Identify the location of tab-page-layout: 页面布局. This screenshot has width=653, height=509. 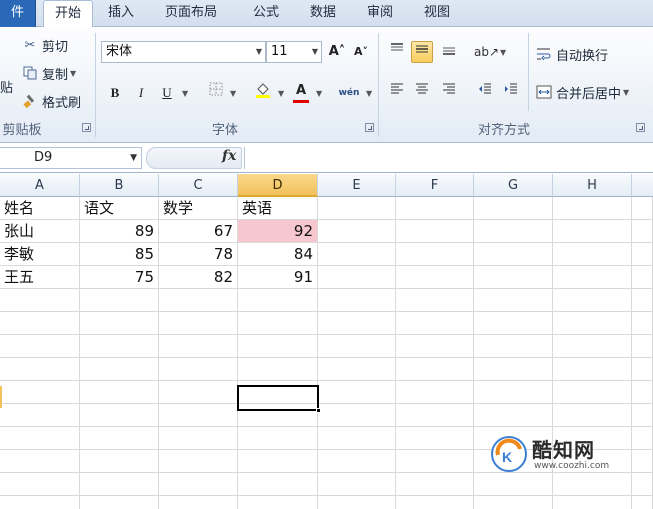
(196, 13).